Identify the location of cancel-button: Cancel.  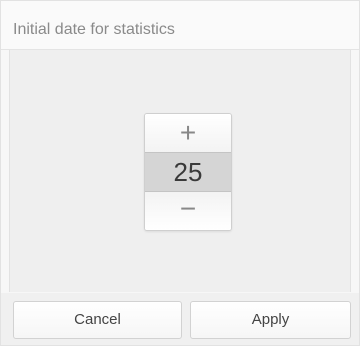
(97, 320).